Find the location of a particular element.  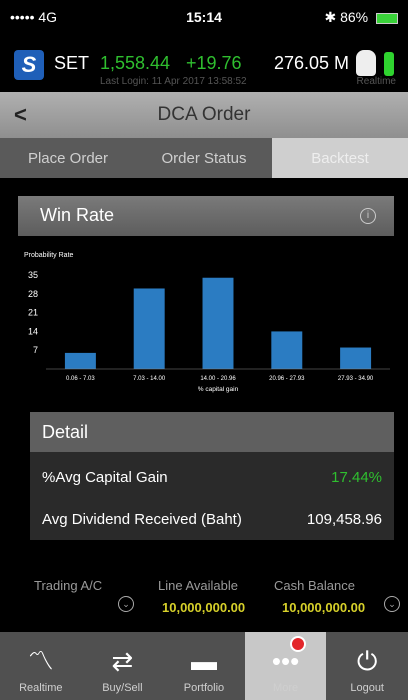

line-available-label: Line Available is located at coordinates (198, 585).